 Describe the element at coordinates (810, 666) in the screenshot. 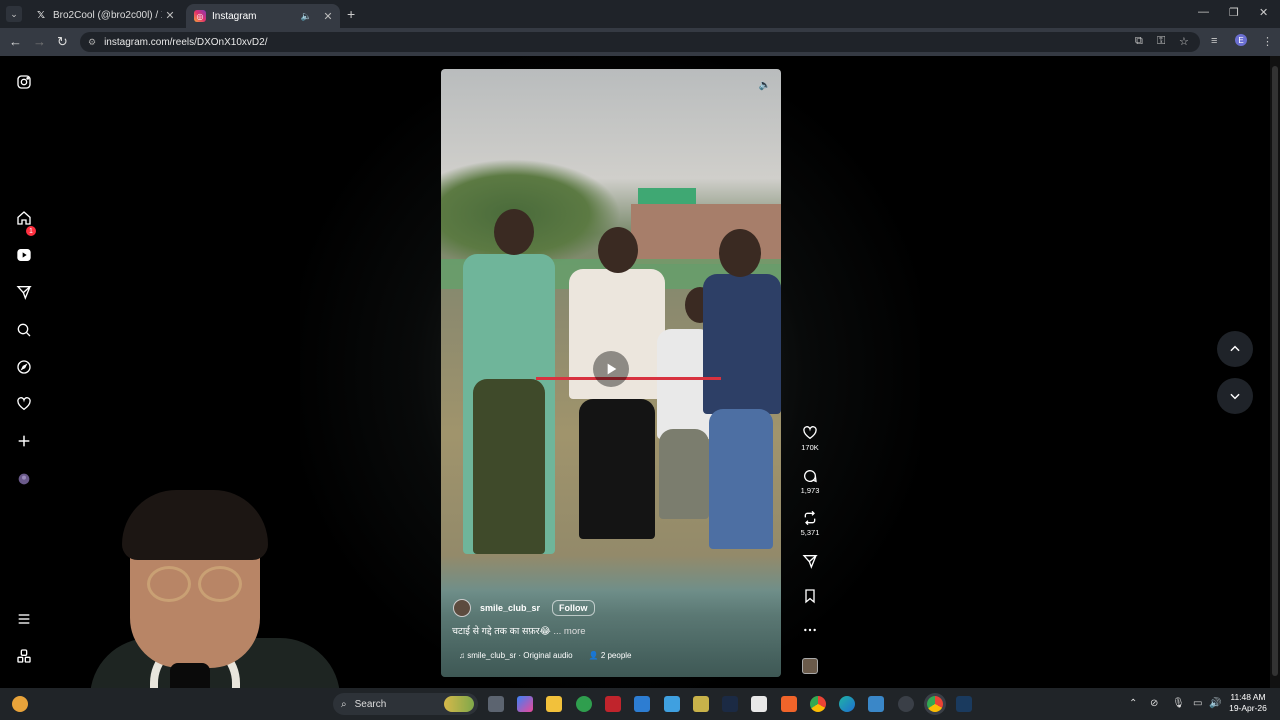

I see `audio-thumbnail` at that location.